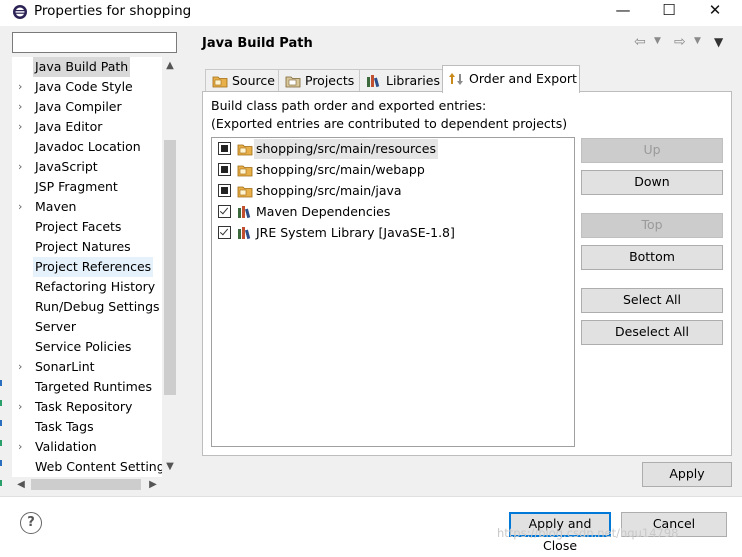 Image resolution: width=742 pixels, height=557 pixels. I want to click on tree-item: Project Facets, so click(87, 227).